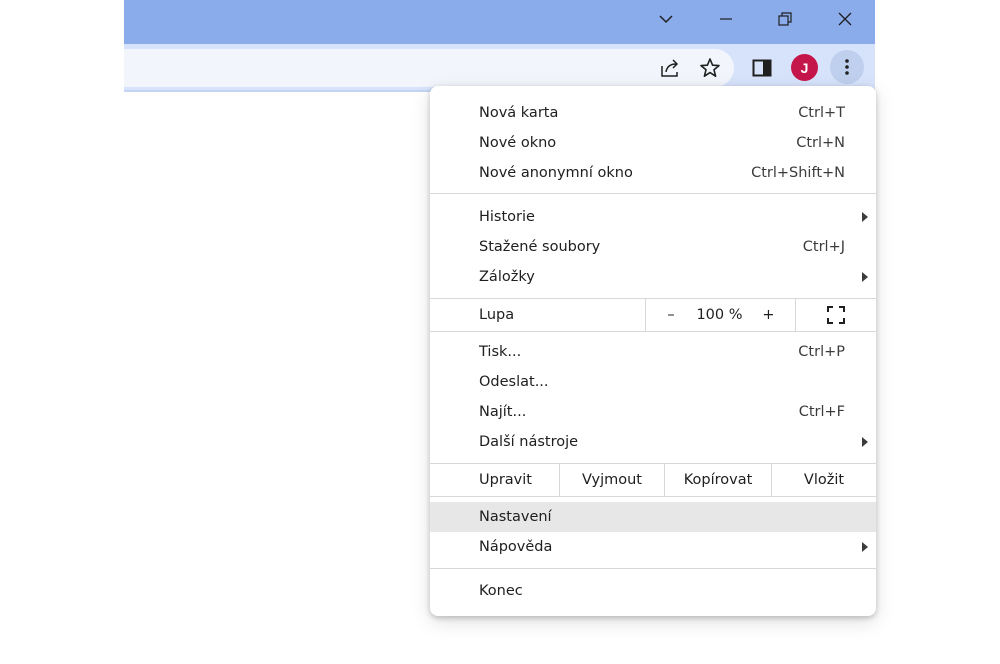  Describe the element at coordinates (821, 352) in the screenshot. I see `menu-item-shortcut: Ctrl+P` at that location.